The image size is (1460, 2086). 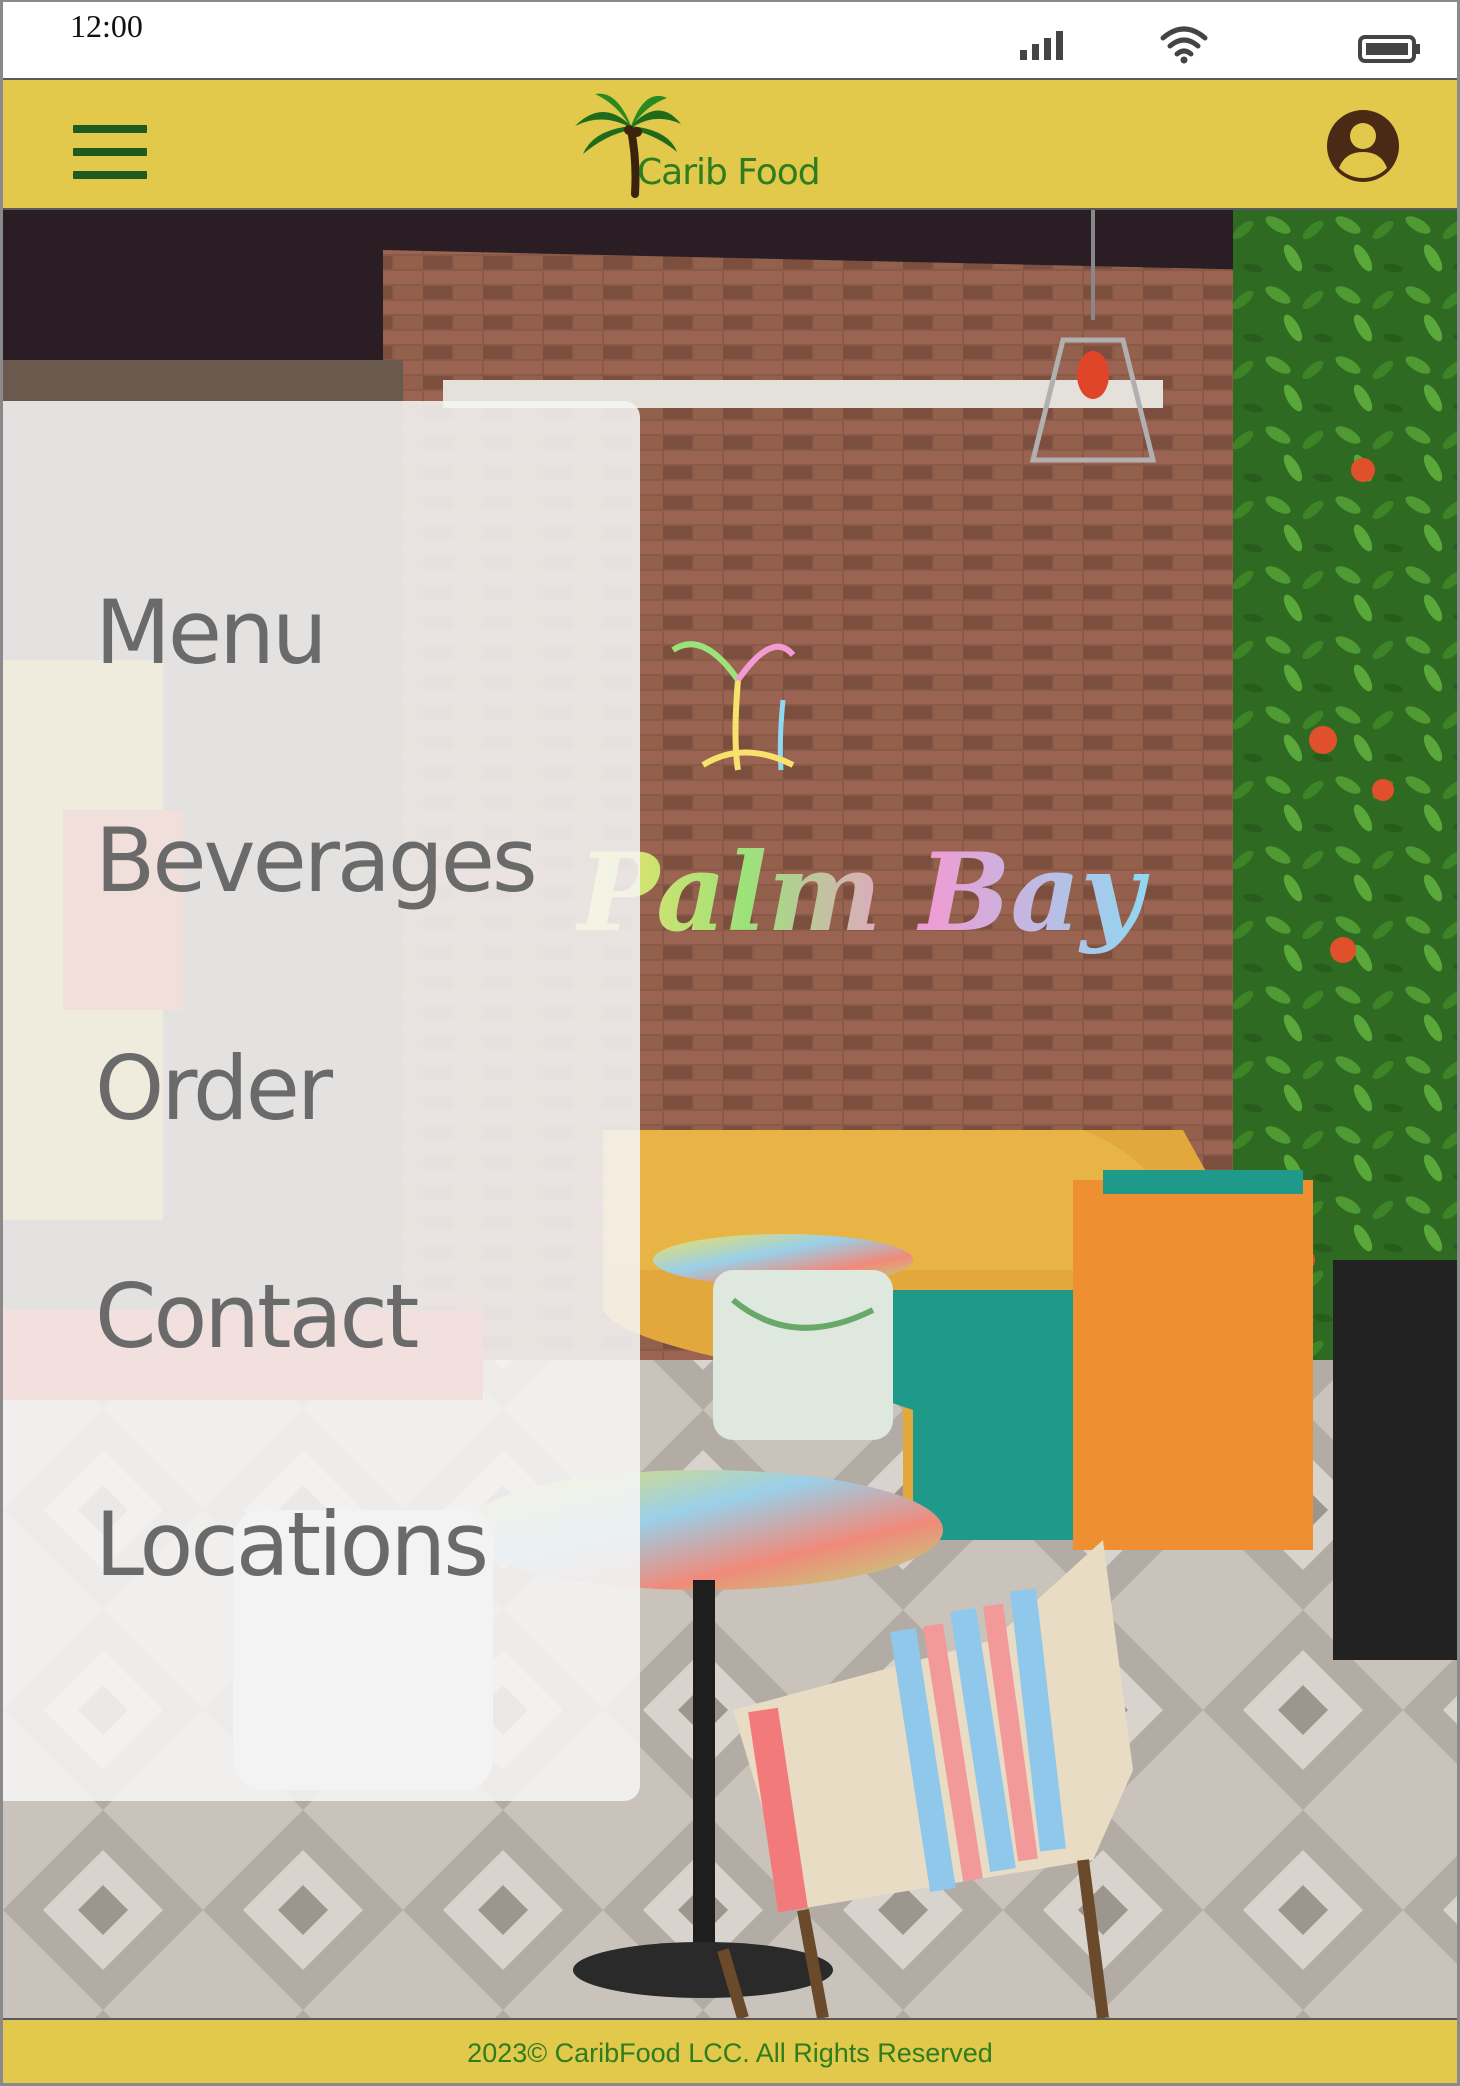 I want to click on menu-item-contact: Contact, so click(x=257, y=1316).